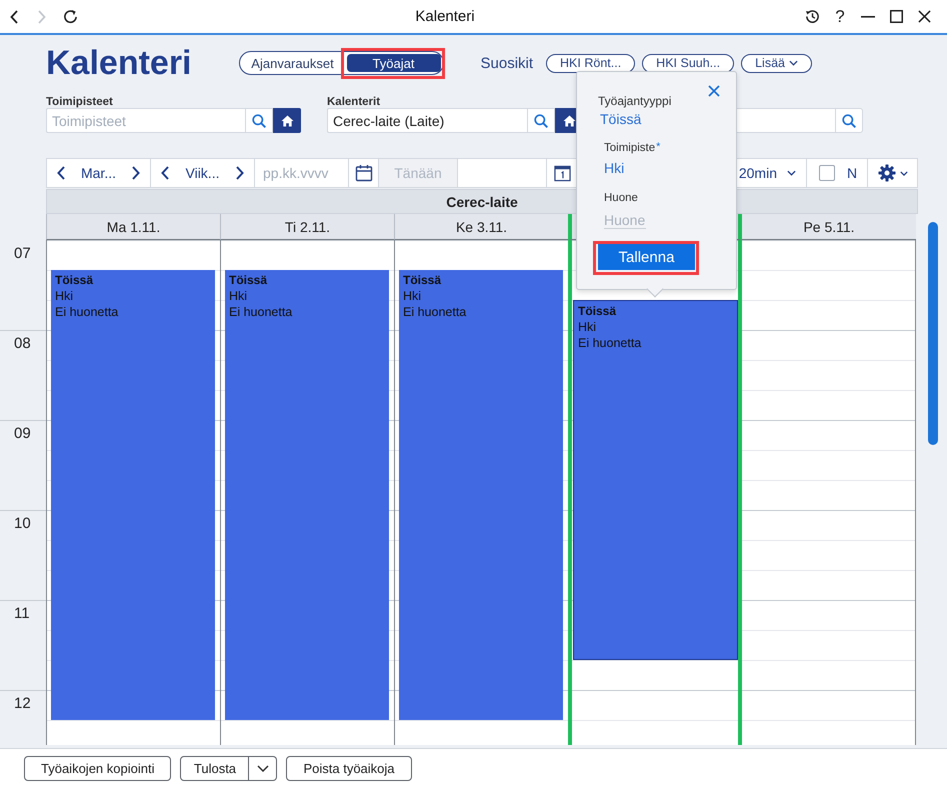 The height and width of the screenshot is (788, 947). I want to click on field-label: Toimipiste, so click(630, 148).